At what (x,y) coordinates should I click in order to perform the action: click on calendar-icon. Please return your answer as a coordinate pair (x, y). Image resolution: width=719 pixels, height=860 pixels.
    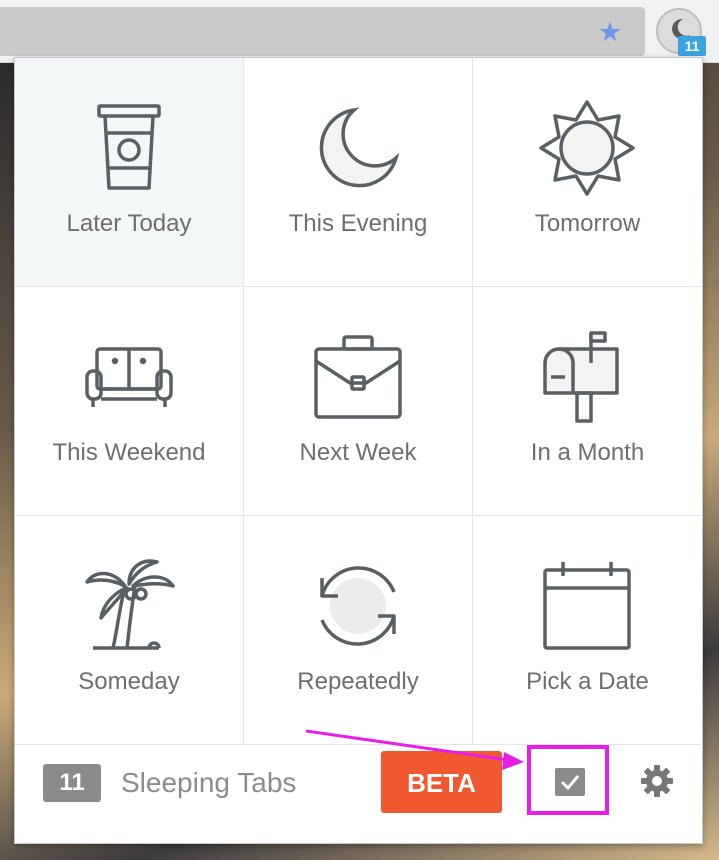
    Looking at the image, I should click on (587, 606).